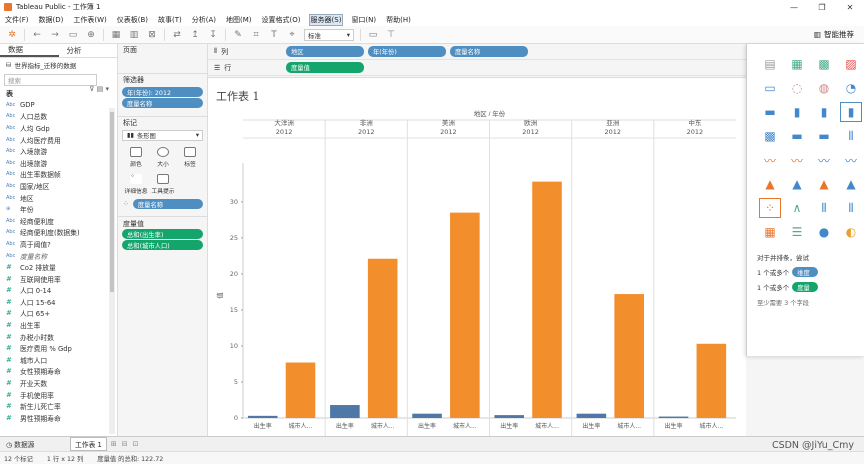 The height and width of the screenshot is (464, 864). What do you see at coordinates (136, 444) in the screenshot?
I see `new-story-icon: ⊡` at bounding box center [136, 444].